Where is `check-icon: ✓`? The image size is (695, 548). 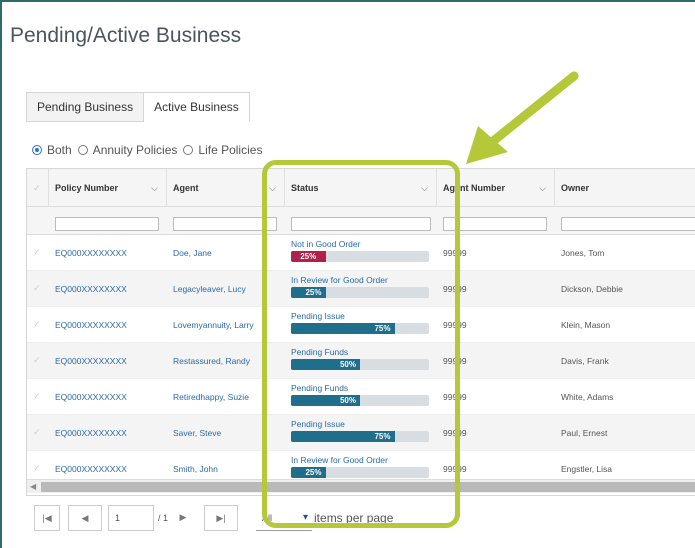
check-icon: ✓ is located at coordinates (37, 188).